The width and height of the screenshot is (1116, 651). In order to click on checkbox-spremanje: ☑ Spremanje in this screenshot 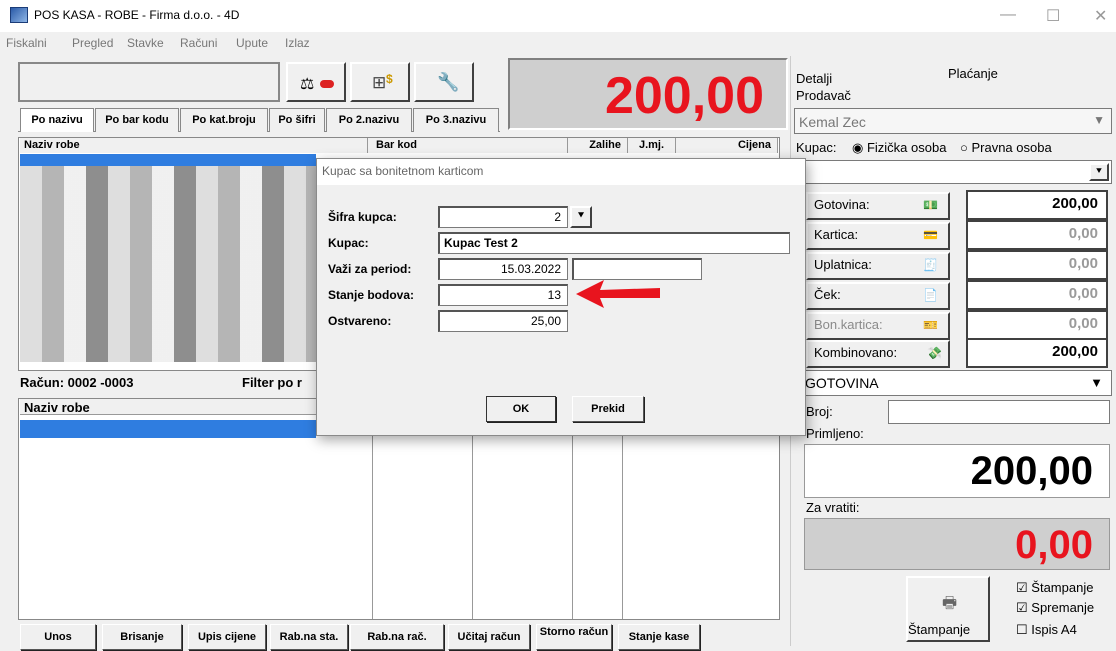, I will do `click(1064, 608)`.